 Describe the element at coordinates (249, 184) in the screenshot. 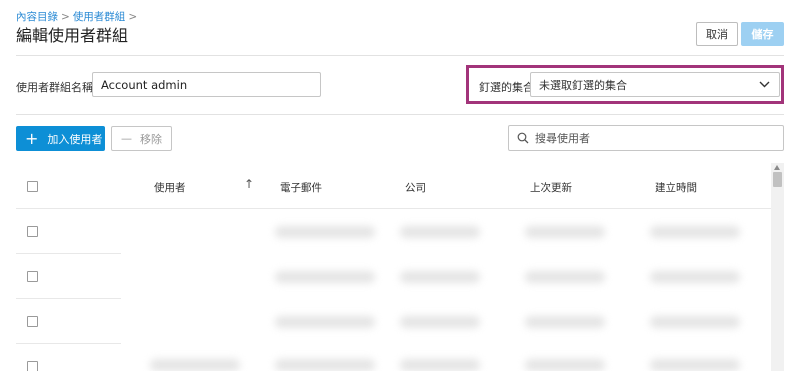

I see `sort-ascending-icon: ↑` at that location.